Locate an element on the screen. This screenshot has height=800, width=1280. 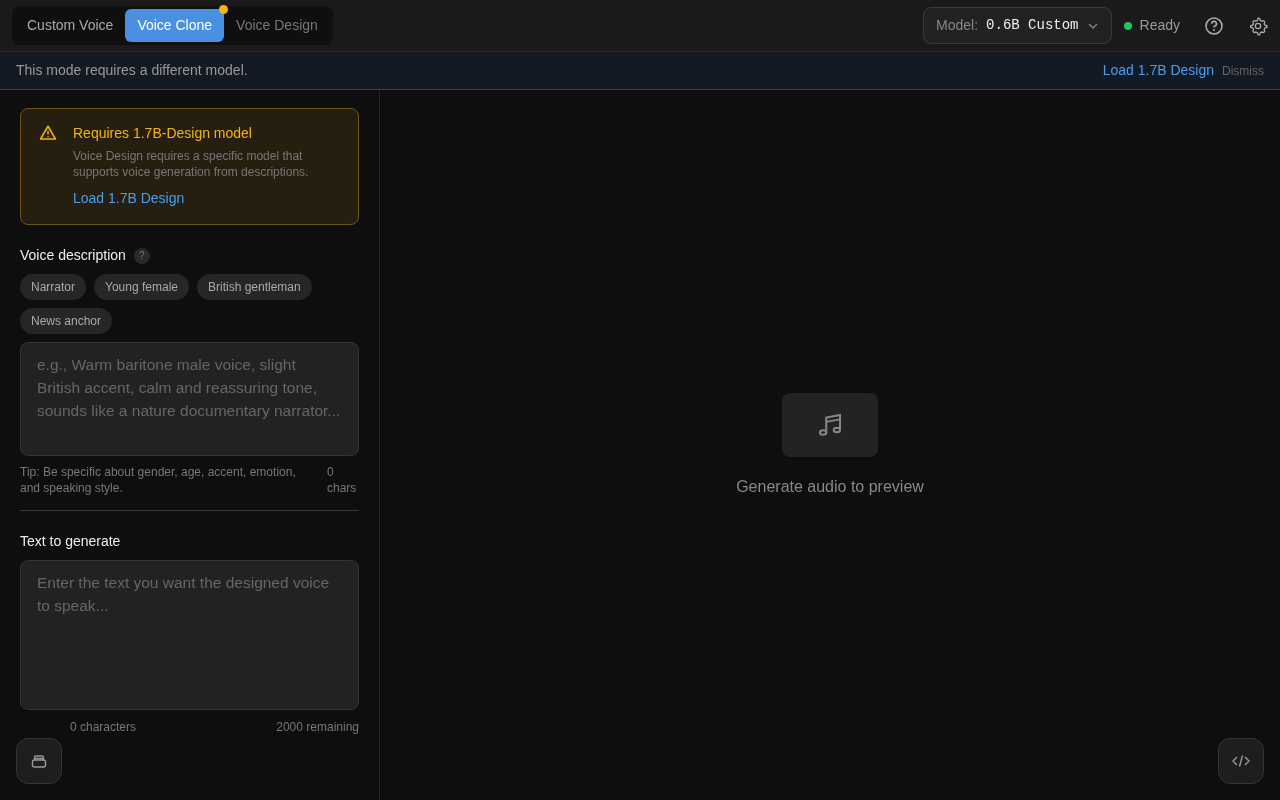
code-icon is located at coordinates (1241, 761).